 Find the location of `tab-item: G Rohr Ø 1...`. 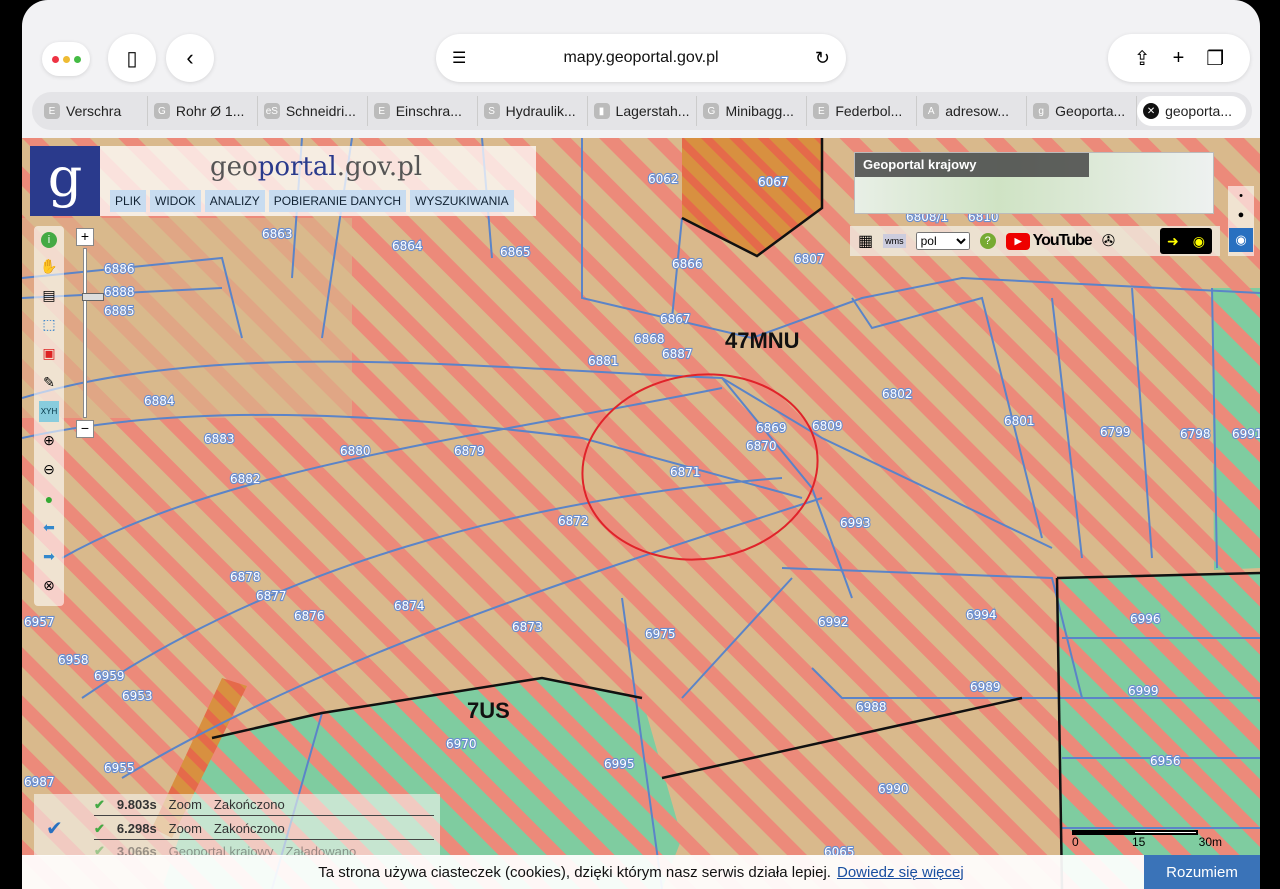

tab-item: G Rohr Ø 1... is located at coordinates (203, 111).